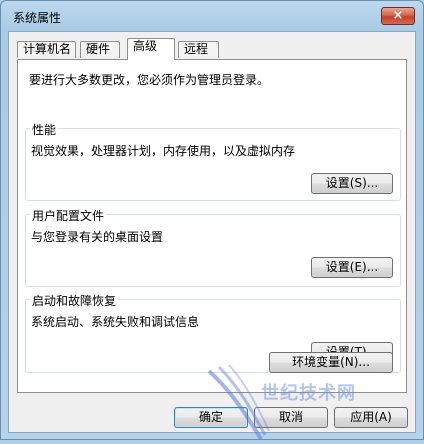 The height and width of the screenshot is (444, 424). What do you see at coordinates (151, 49) in the screenshot?
I see `tab-advanced: 高级` at bounding box center [151, 49].